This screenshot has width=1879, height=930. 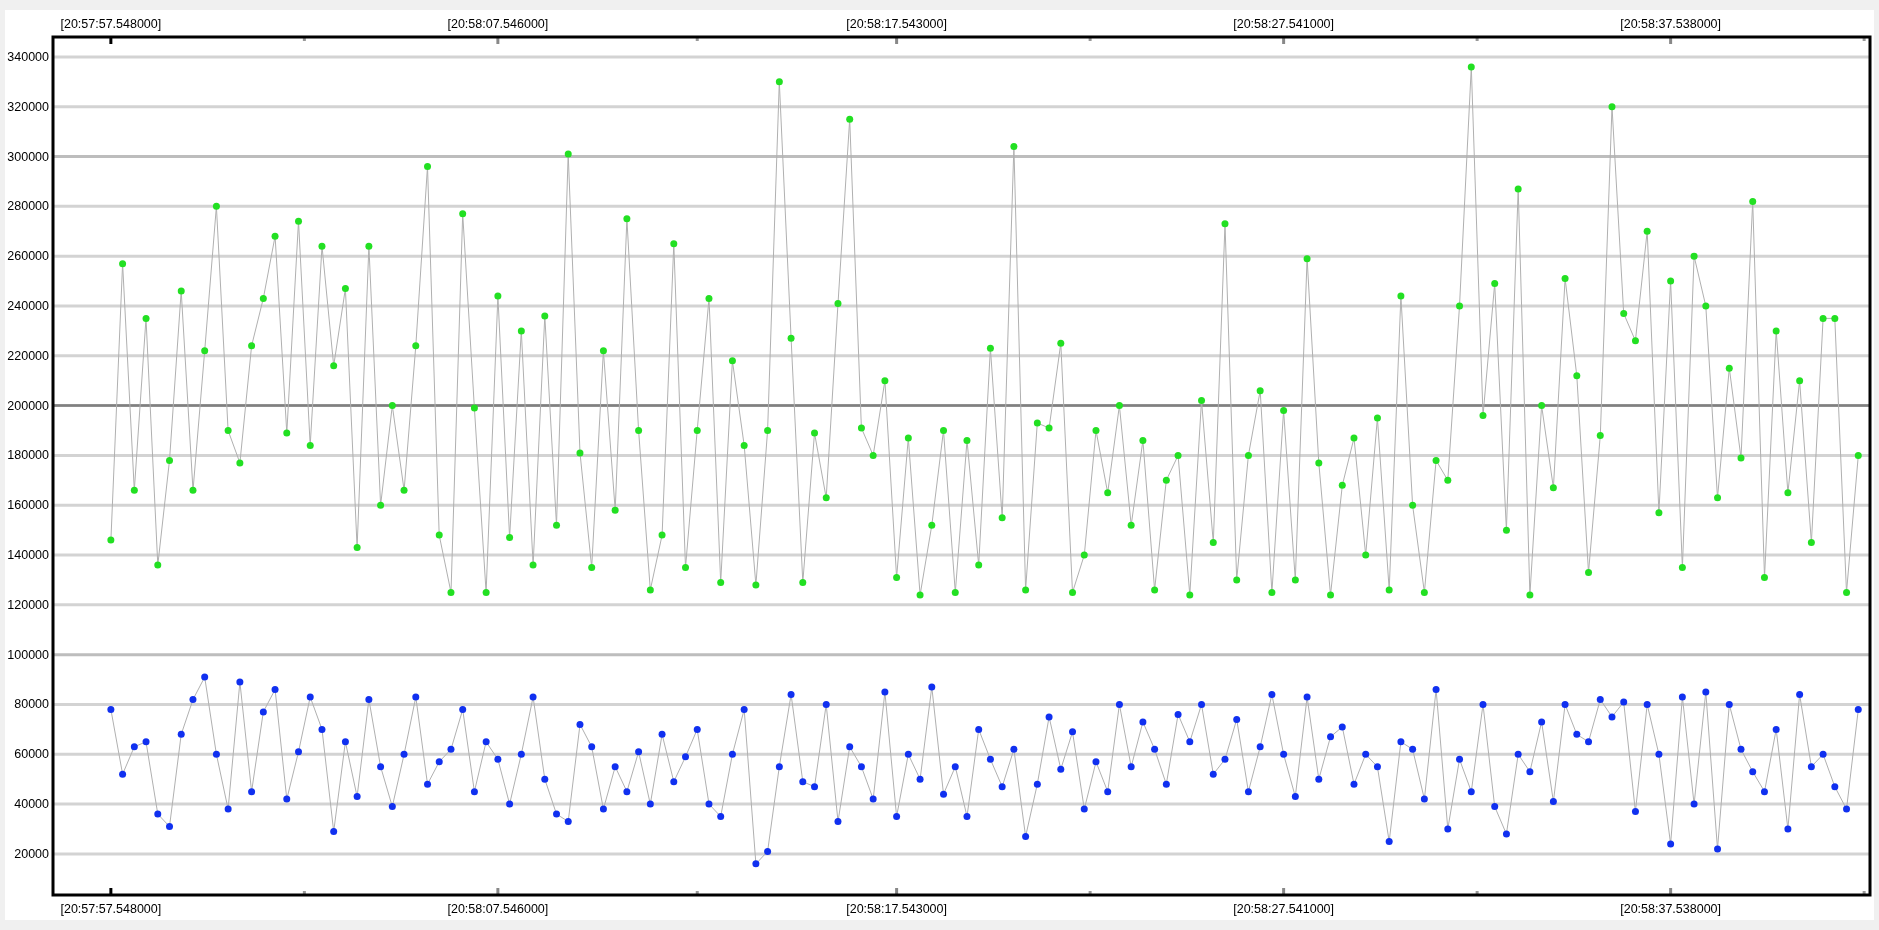 What do you see at coordinates (28, 256) in the screenshot?
I see `y-axis-label: 260000` at bounding box center [28, 256].